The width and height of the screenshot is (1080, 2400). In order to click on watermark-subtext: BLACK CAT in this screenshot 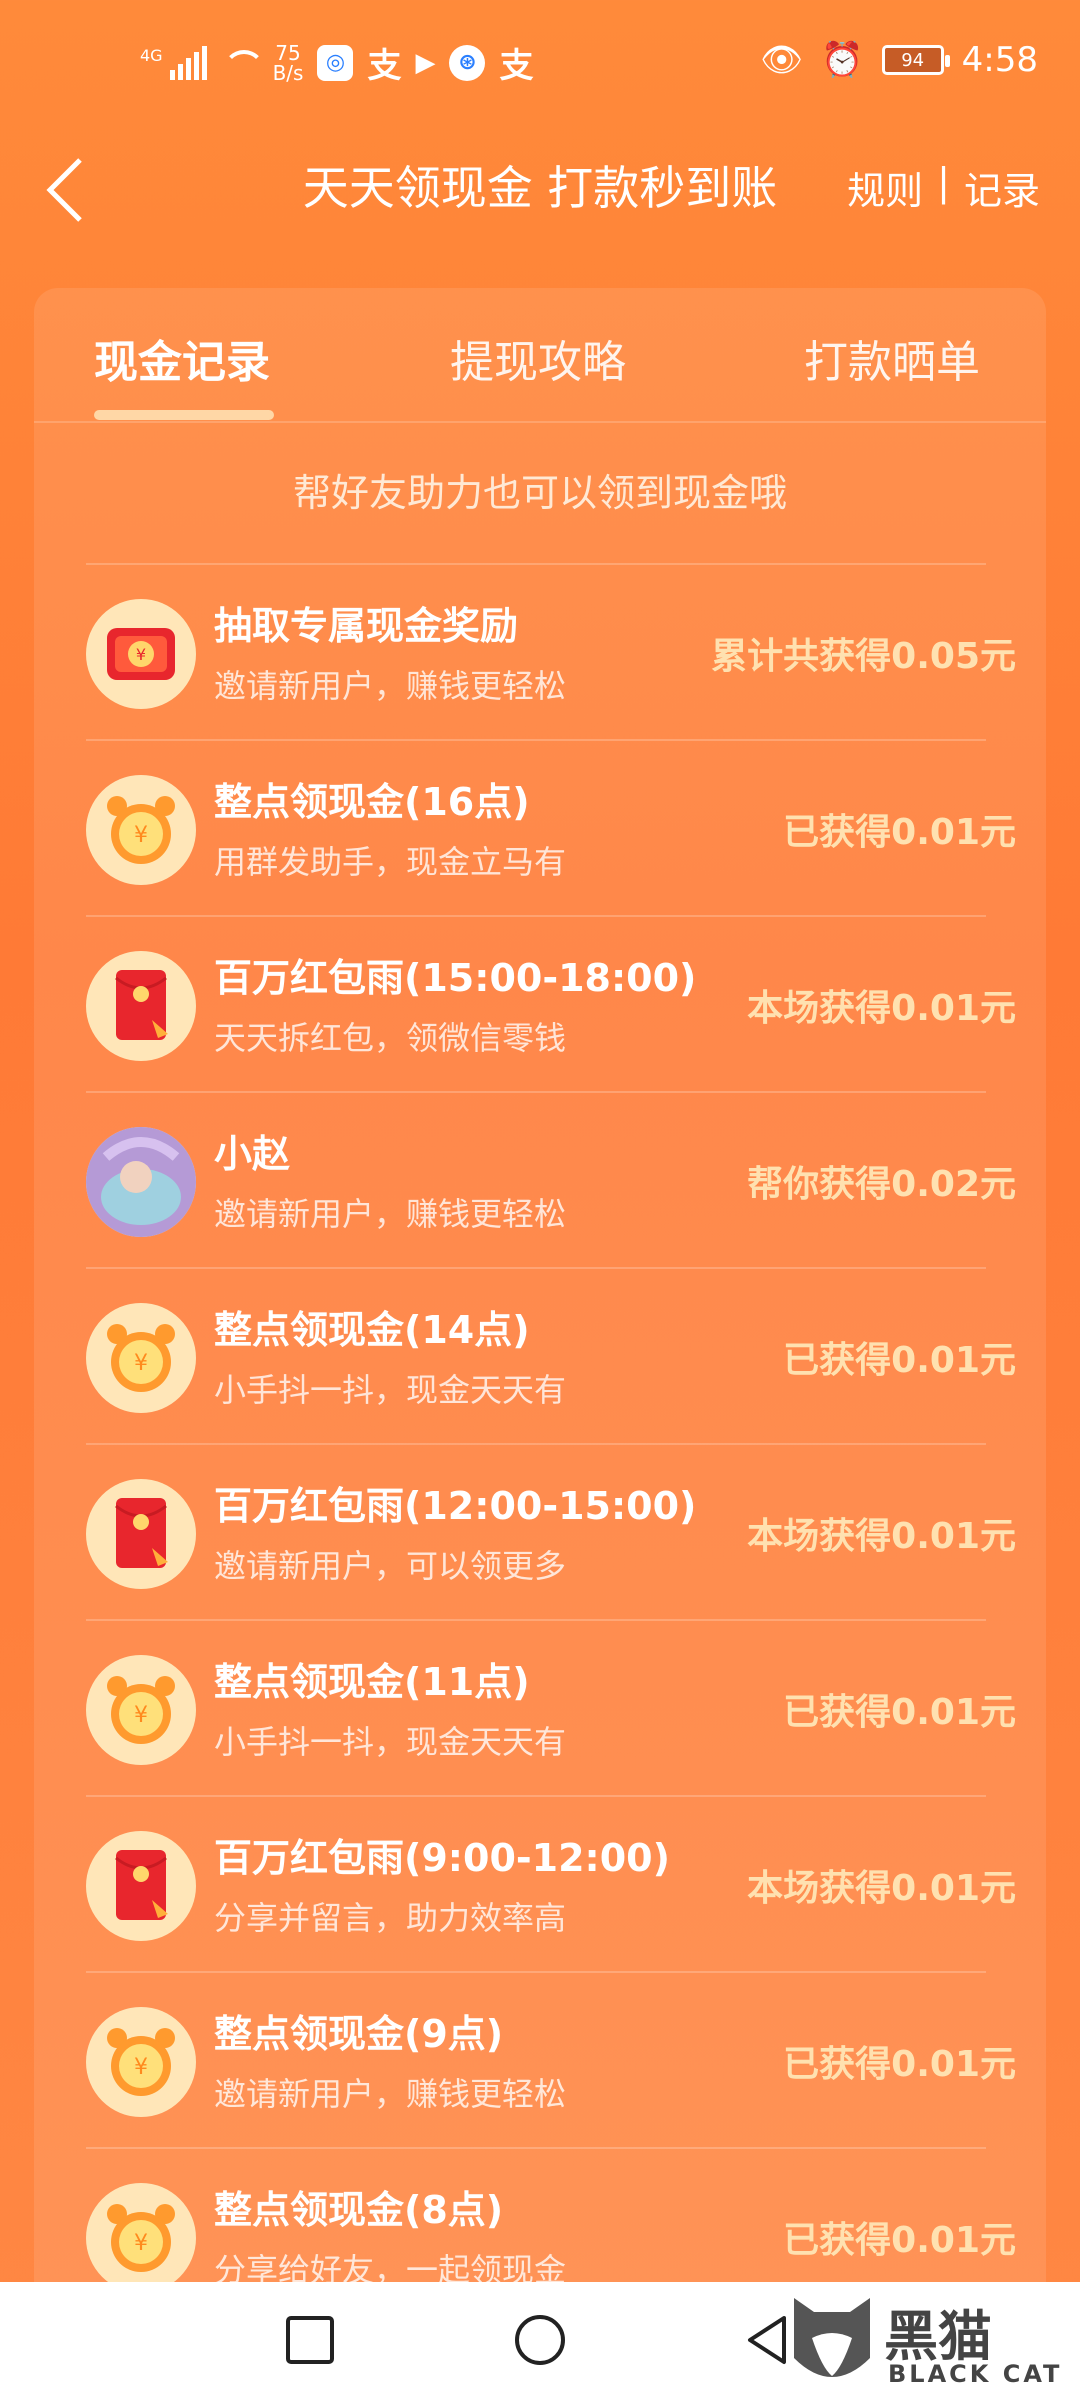, I will do `click(975, 2374)`.